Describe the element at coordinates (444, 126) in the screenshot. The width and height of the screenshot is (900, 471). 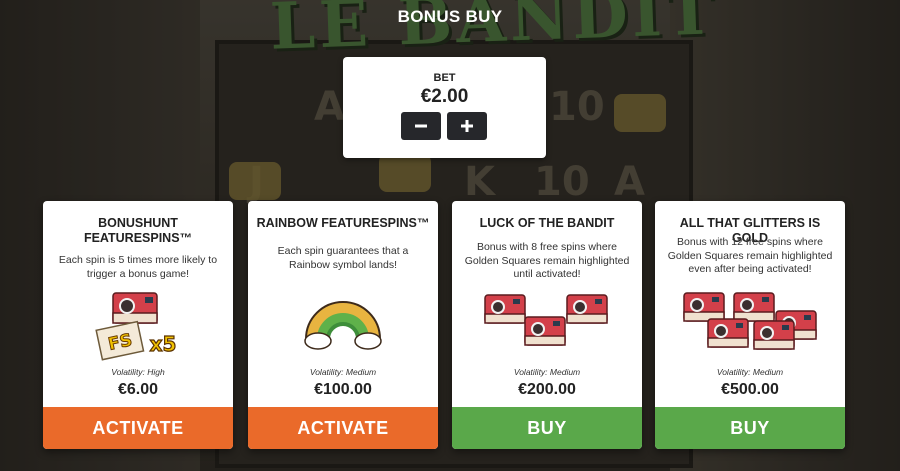
I see `bet-controls` at that location.